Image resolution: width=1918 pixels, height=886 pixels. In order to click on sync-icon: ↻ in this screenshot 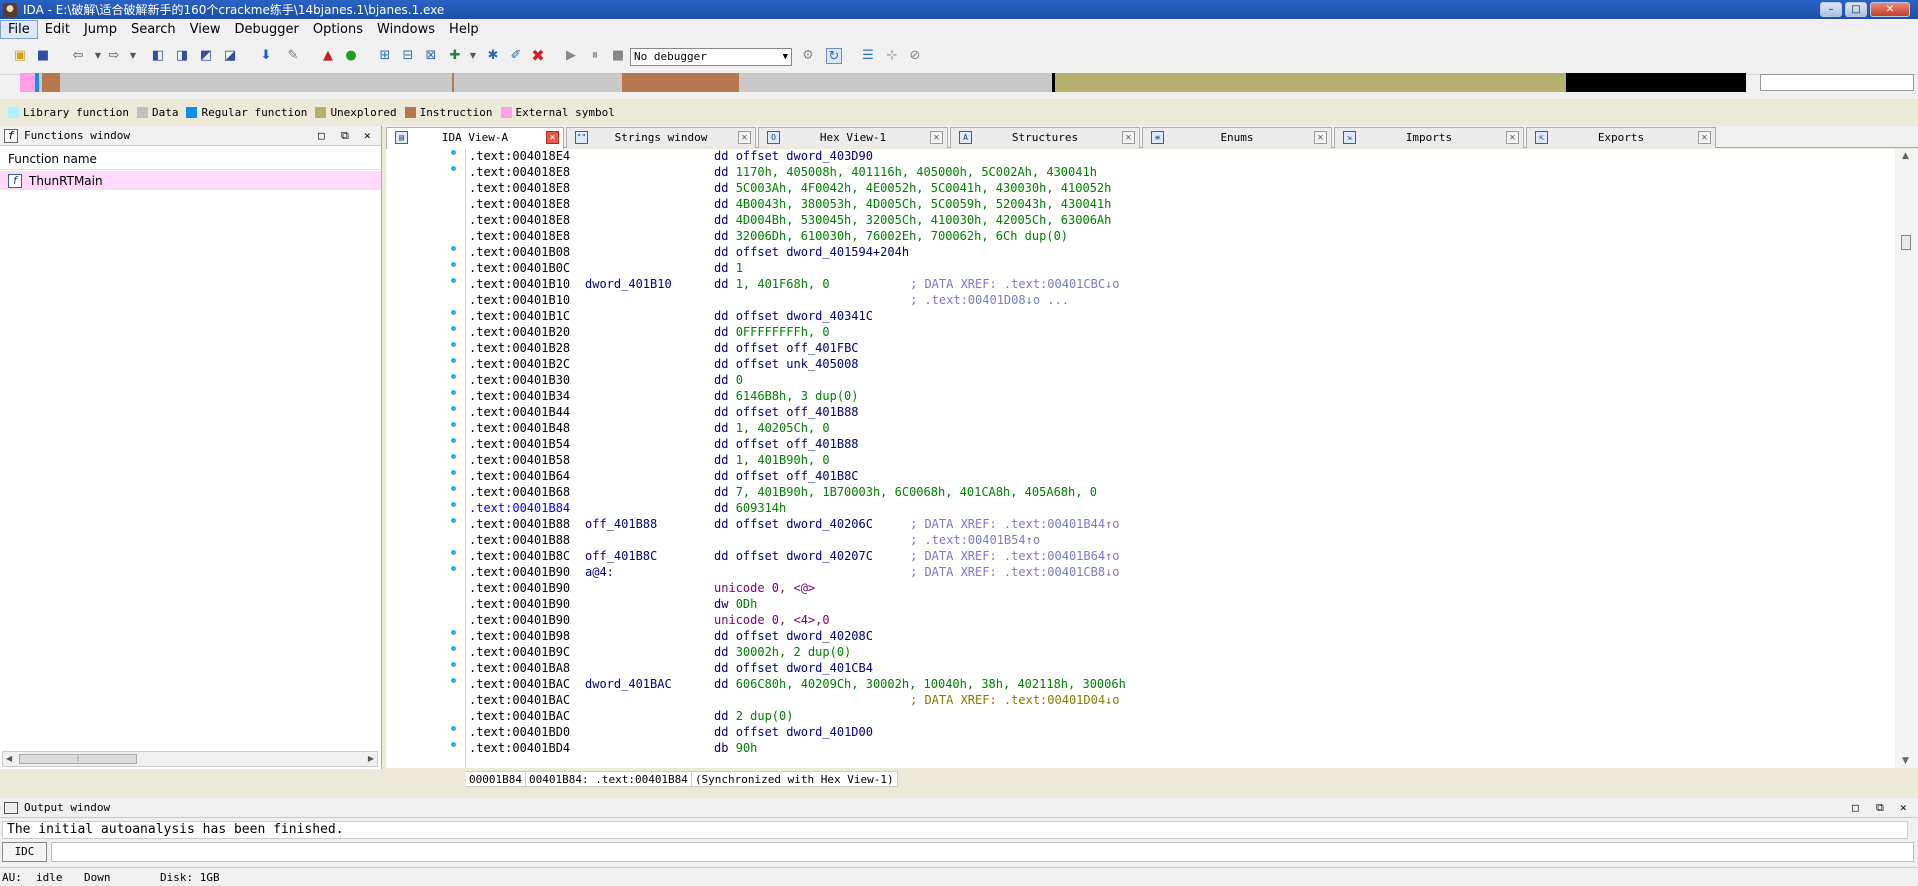, I will do `click(834, 56)`.